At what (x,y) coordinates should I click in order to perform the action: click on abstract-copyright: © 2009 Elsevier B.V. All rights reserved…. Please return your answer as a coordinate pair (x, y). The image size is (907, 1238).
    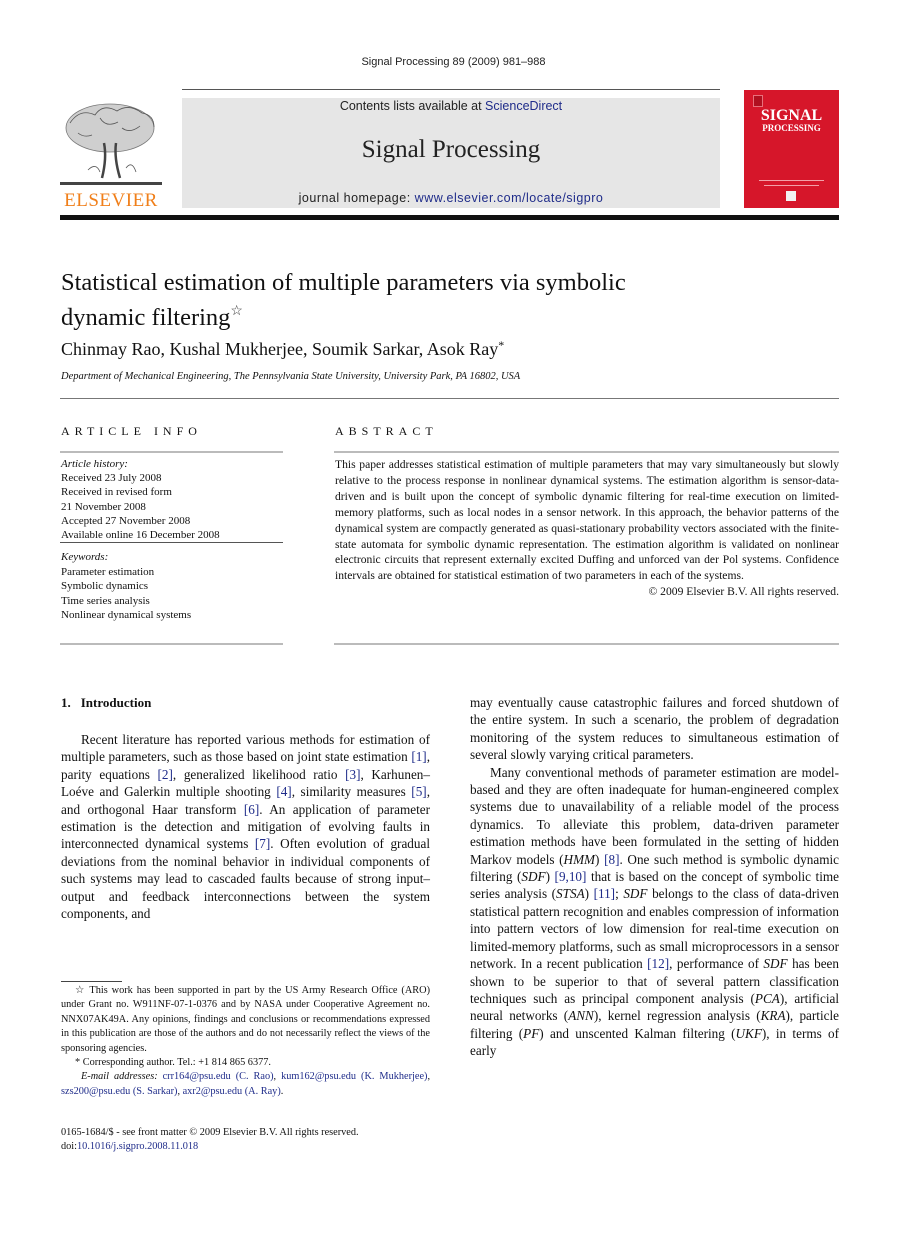
    Looking at the image, I should click on (743, 592).